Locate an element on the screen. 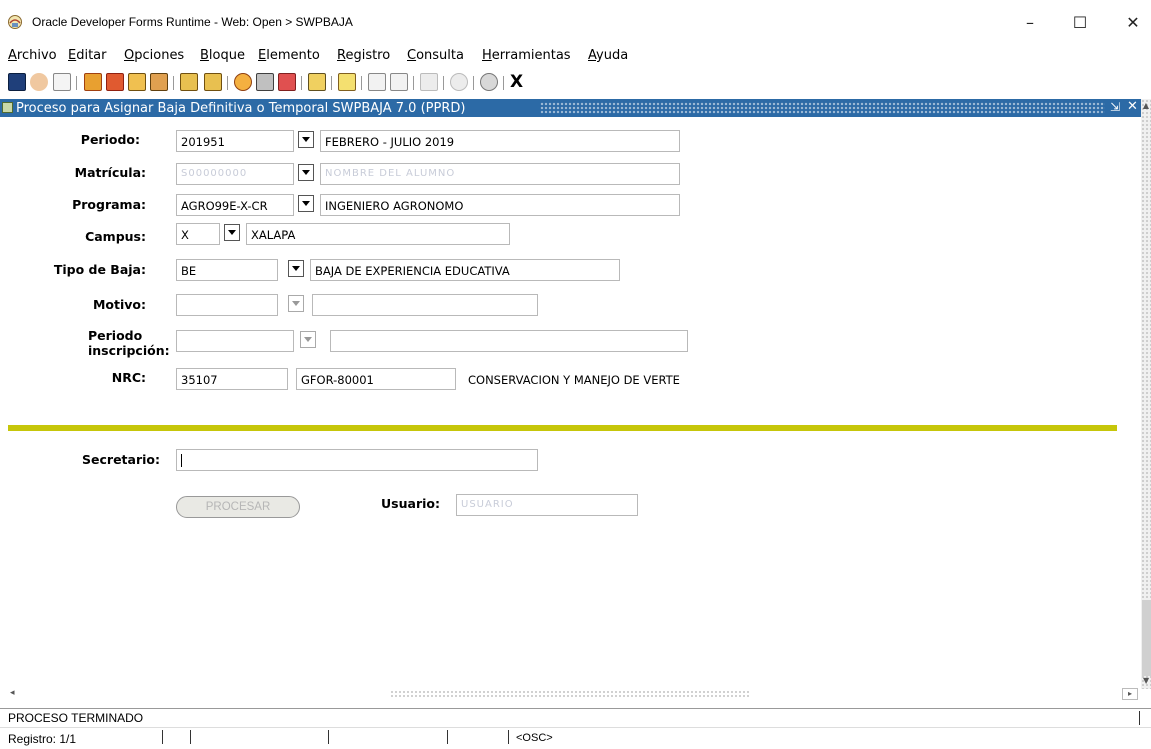 This screenshot has width=1151, height=749. link-icon is located at coordinates (459, 82).